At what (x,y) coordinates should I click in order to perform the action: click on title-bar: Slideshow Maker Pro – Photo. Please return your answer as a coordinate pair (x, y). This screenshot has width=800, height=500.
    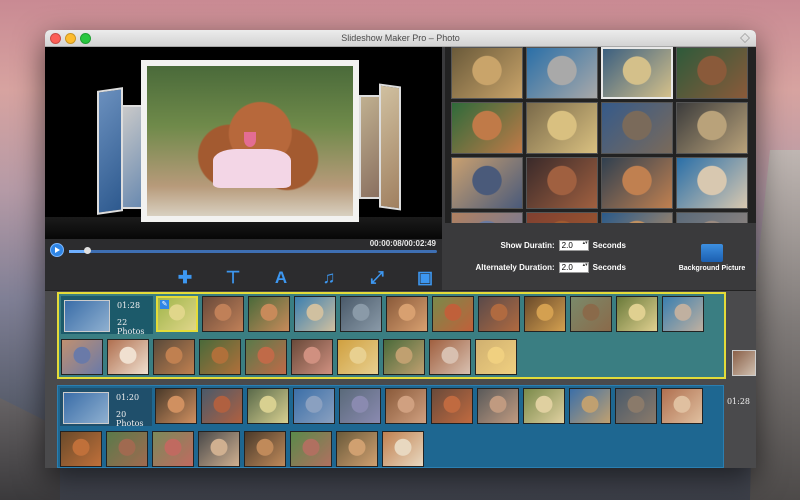
    Looking at the image, I should click on (400, 38).